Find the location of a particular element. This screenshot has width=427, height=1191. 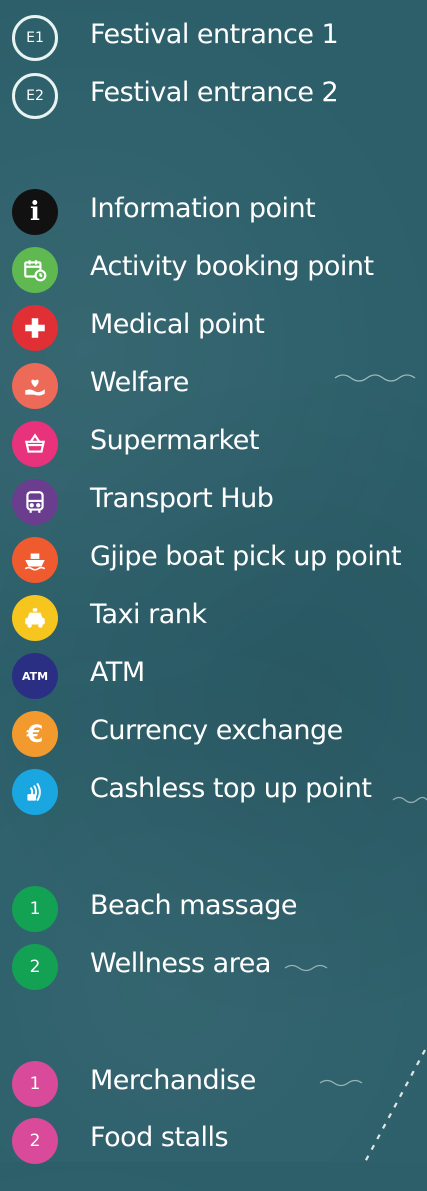

bus-icon is located at coordinates (35, 502).